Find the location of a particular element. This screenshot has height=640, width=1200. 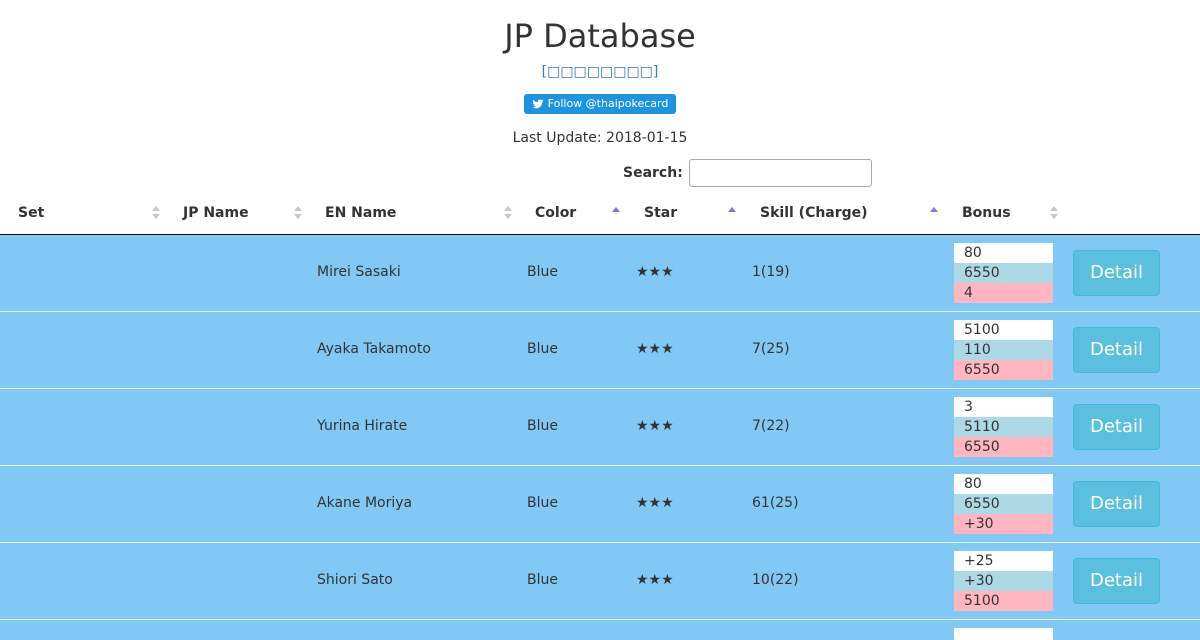

cell-en-name: Akane Moriya is located at coordinates (365, 503).